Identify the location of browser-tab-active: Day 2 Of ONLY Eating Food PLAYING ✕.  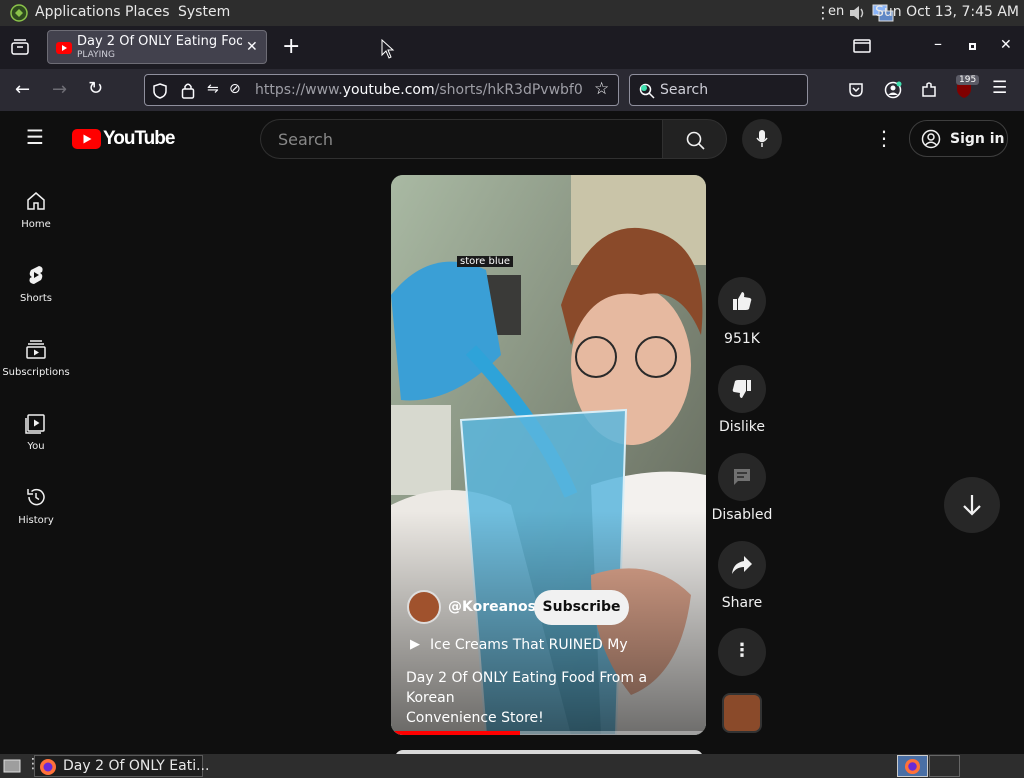
(157, 47).